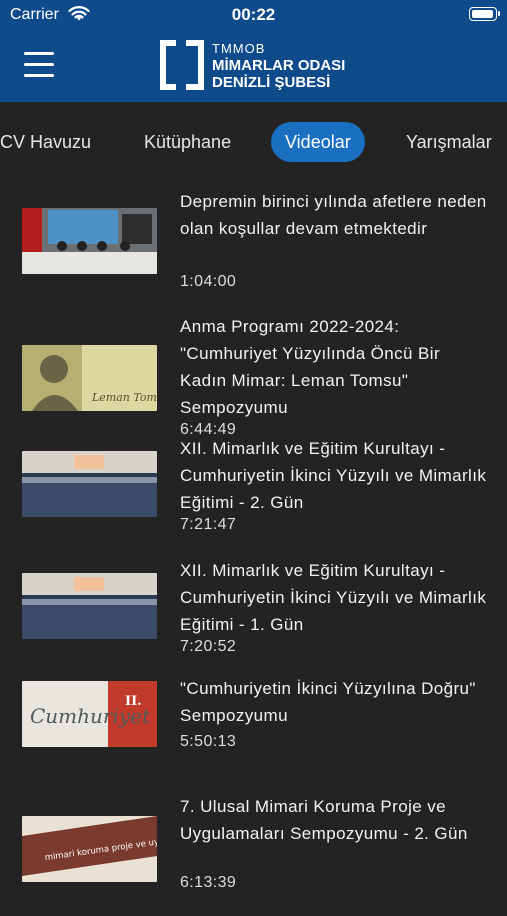 This screenshot has width=507, height=916. I want to click on logo-text: TMMOB MİMARLAR ODASI DENİZLİ ŞUBESİ, so click(278, 65).